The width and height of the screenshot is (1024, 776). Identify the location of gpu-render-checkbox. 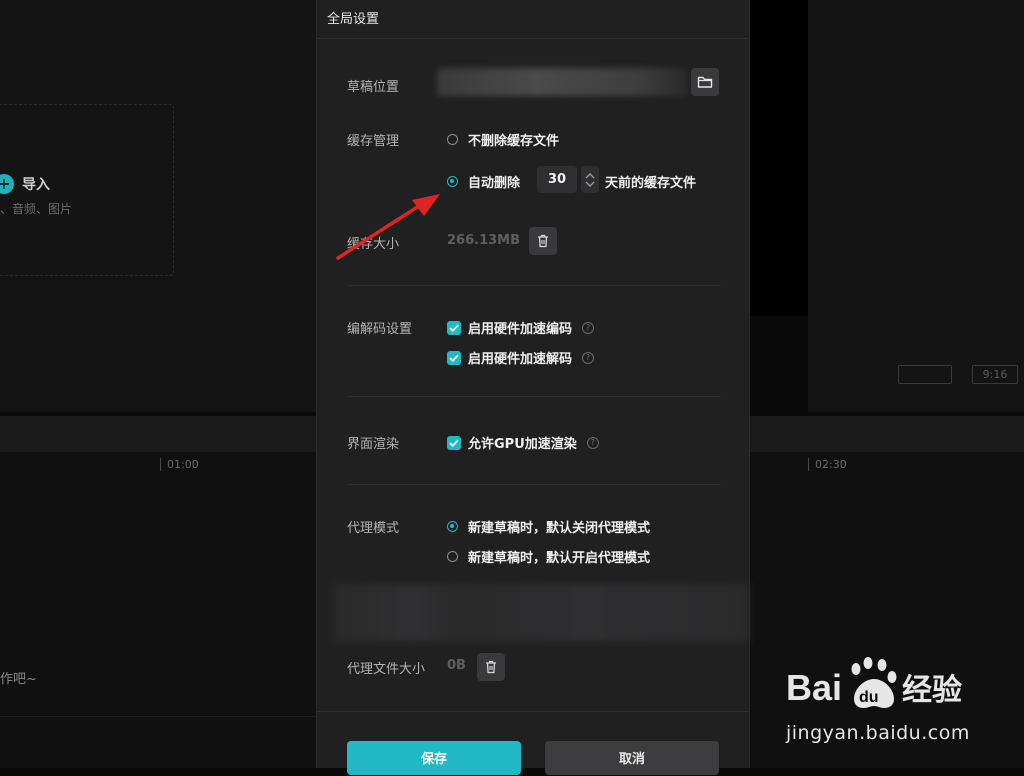
(454, 442).